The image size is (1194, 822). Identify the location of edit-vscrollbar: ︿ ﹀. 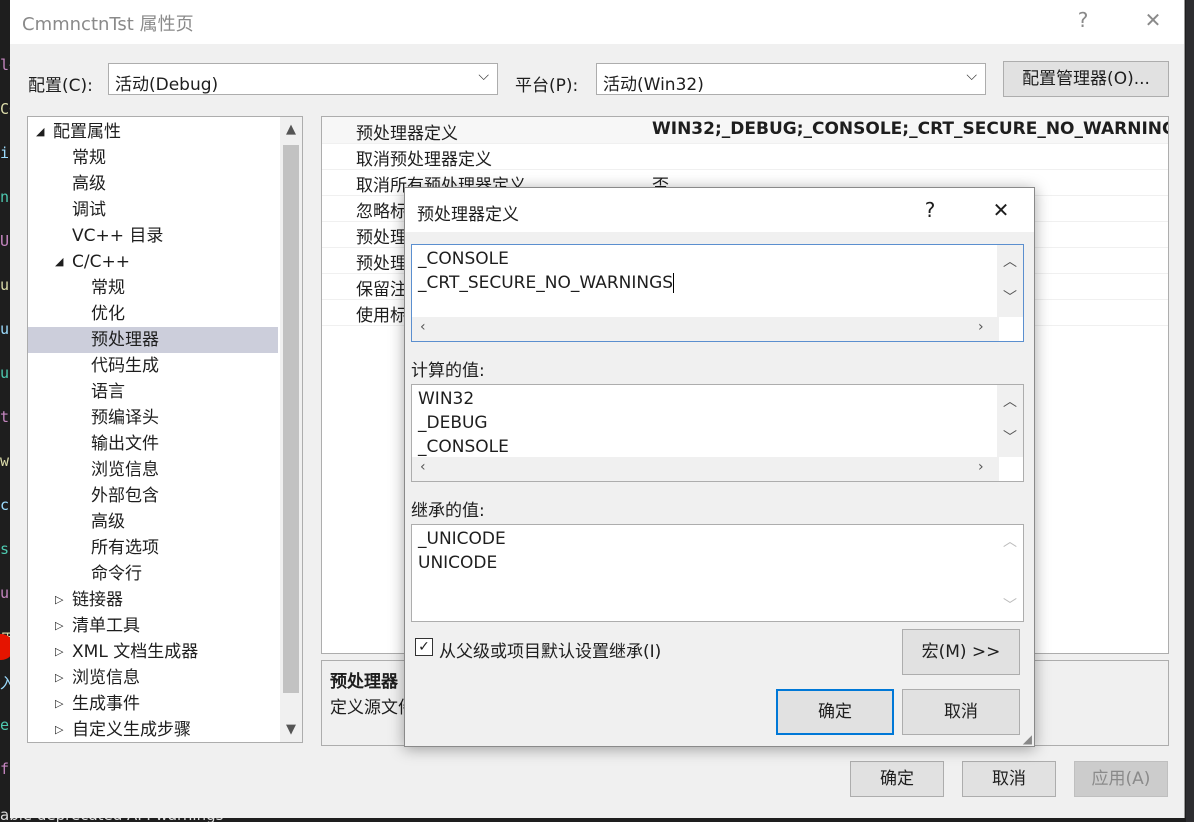
(1010, 281).